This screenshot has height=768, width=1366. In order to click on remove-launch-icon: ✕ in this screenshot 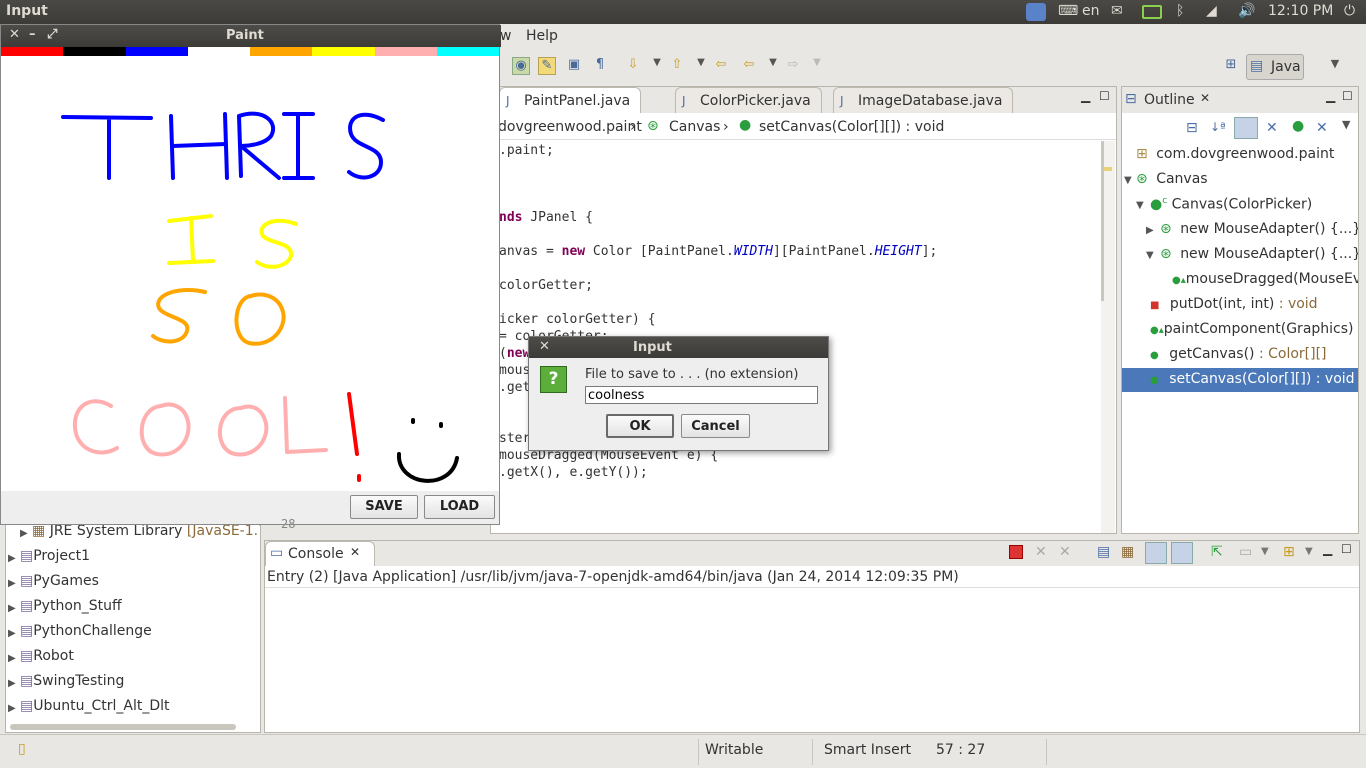, I will do `click(1041, 552)`.